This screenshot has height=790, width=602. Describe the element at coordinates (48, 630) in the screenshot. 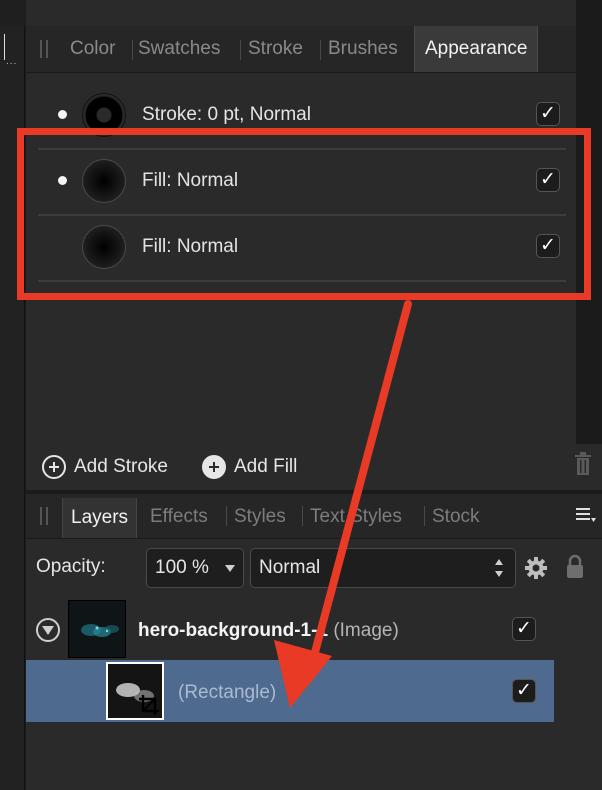

I see `expand-triangle-icon` at that location.